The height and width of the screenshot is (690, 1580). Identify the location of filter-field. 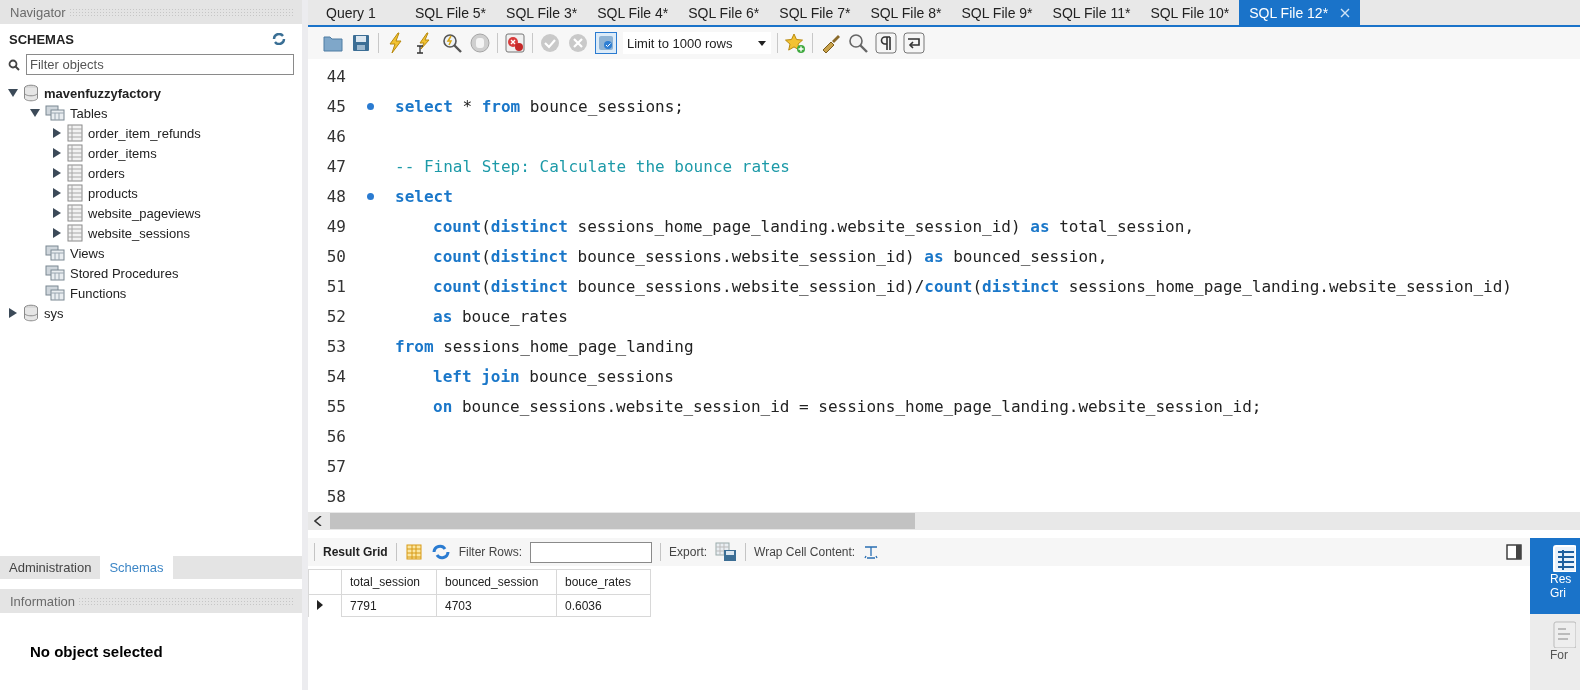
(591, 552).